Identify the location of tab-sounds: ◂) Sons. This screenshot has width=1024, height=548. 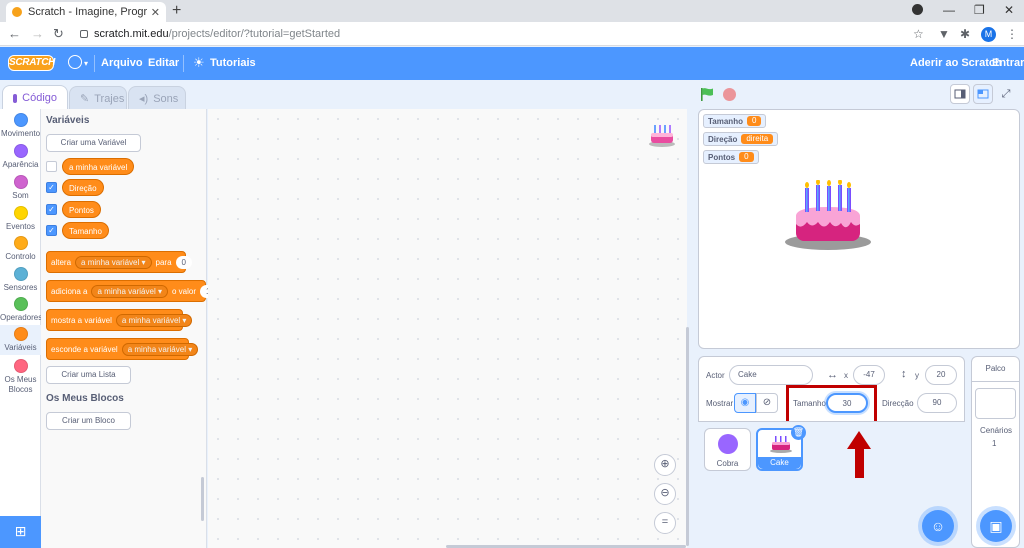
(157, 98).